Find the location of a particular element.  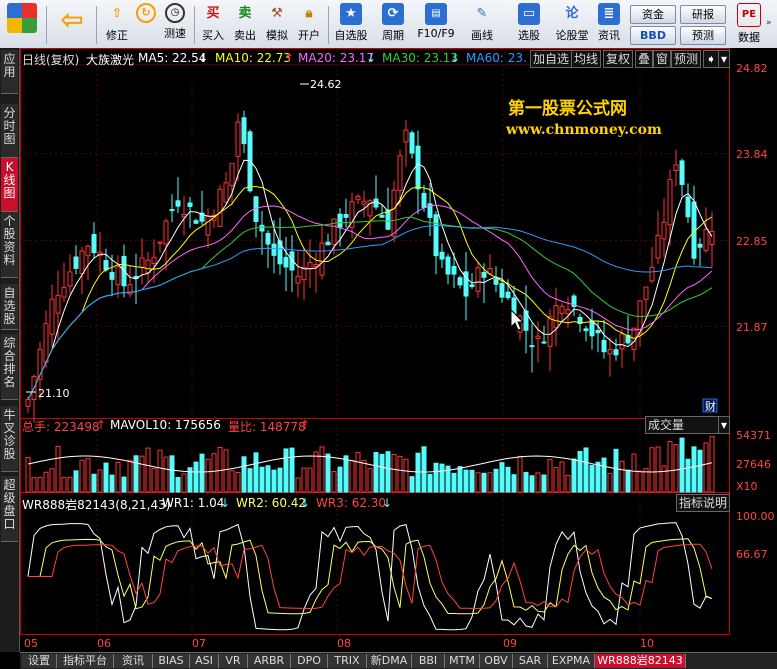

wr1-trend-icon: ↓ is located at coordinates (225, 503).